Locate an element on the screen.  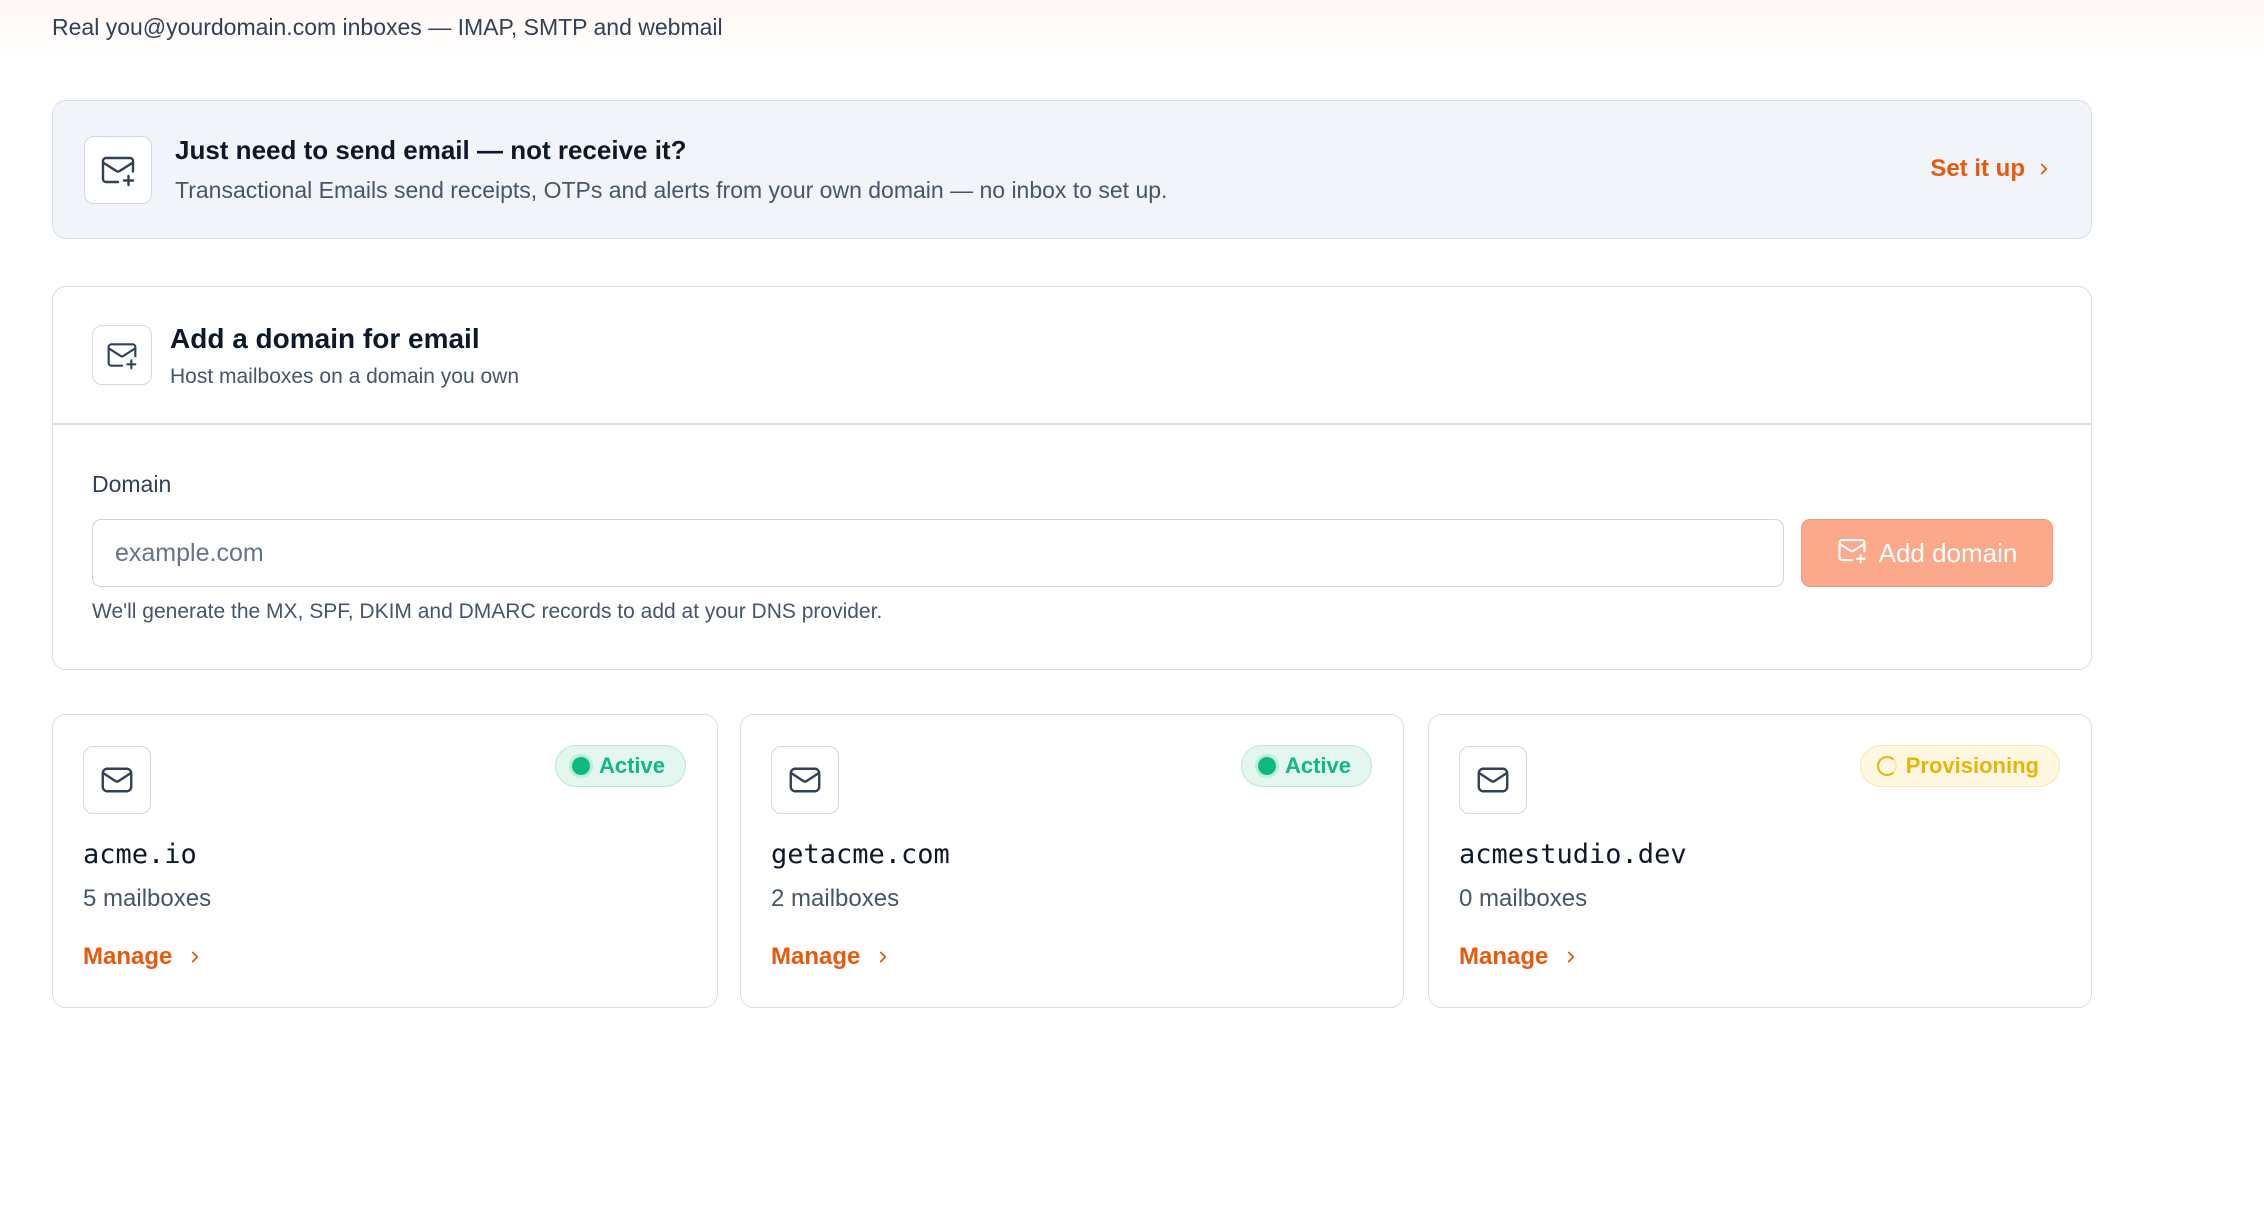
domain-name: acme.io is located at coordinates (140, 854).